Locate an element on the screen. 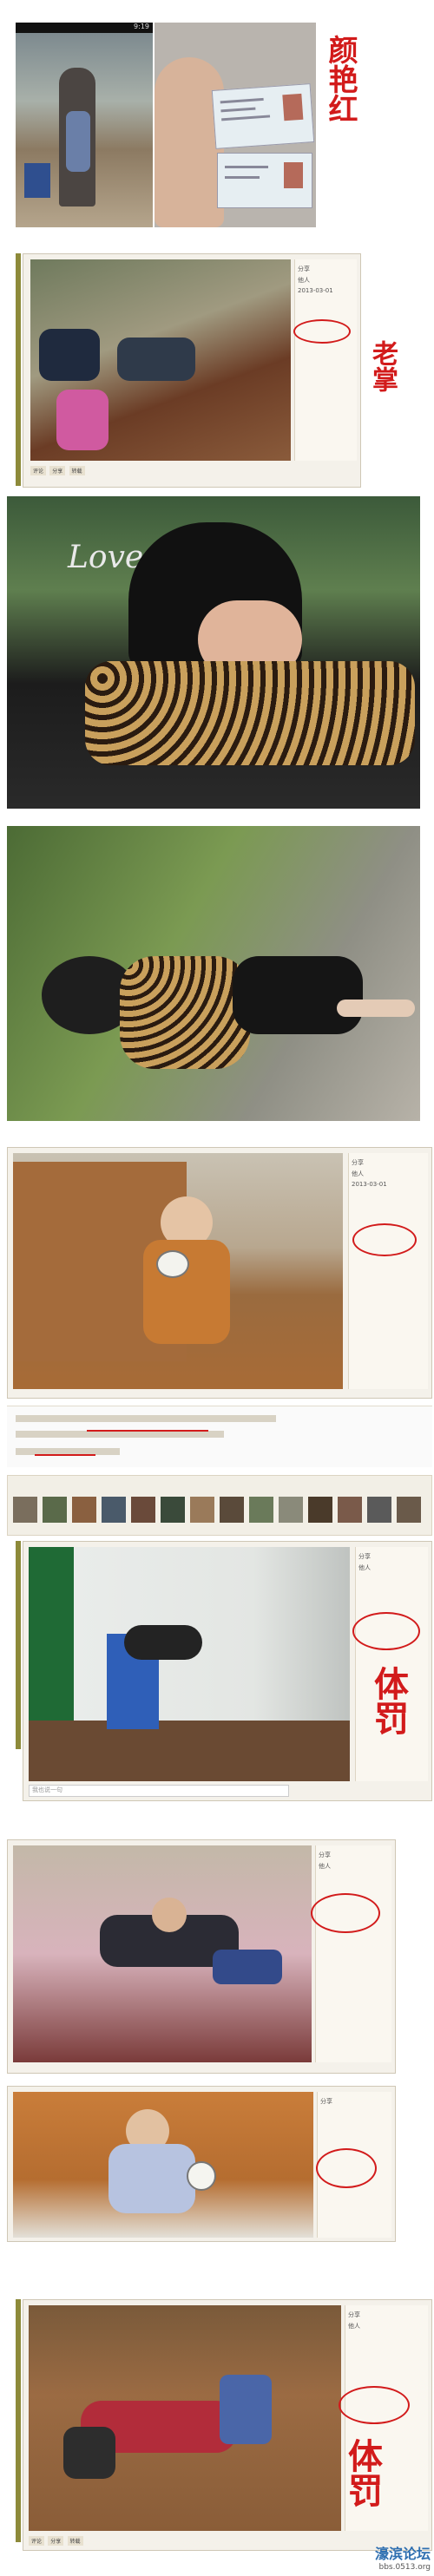 This screenshot has width=434, height=2576. comment-action: 评论 is located at coordinates (38, 470).